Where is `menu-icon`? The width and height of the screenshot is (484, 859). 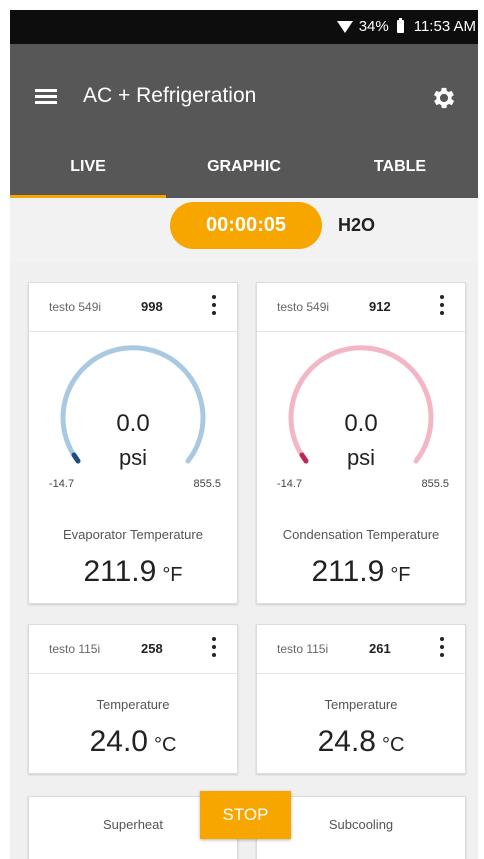
menu-icon is located at coordinates (46, 97).